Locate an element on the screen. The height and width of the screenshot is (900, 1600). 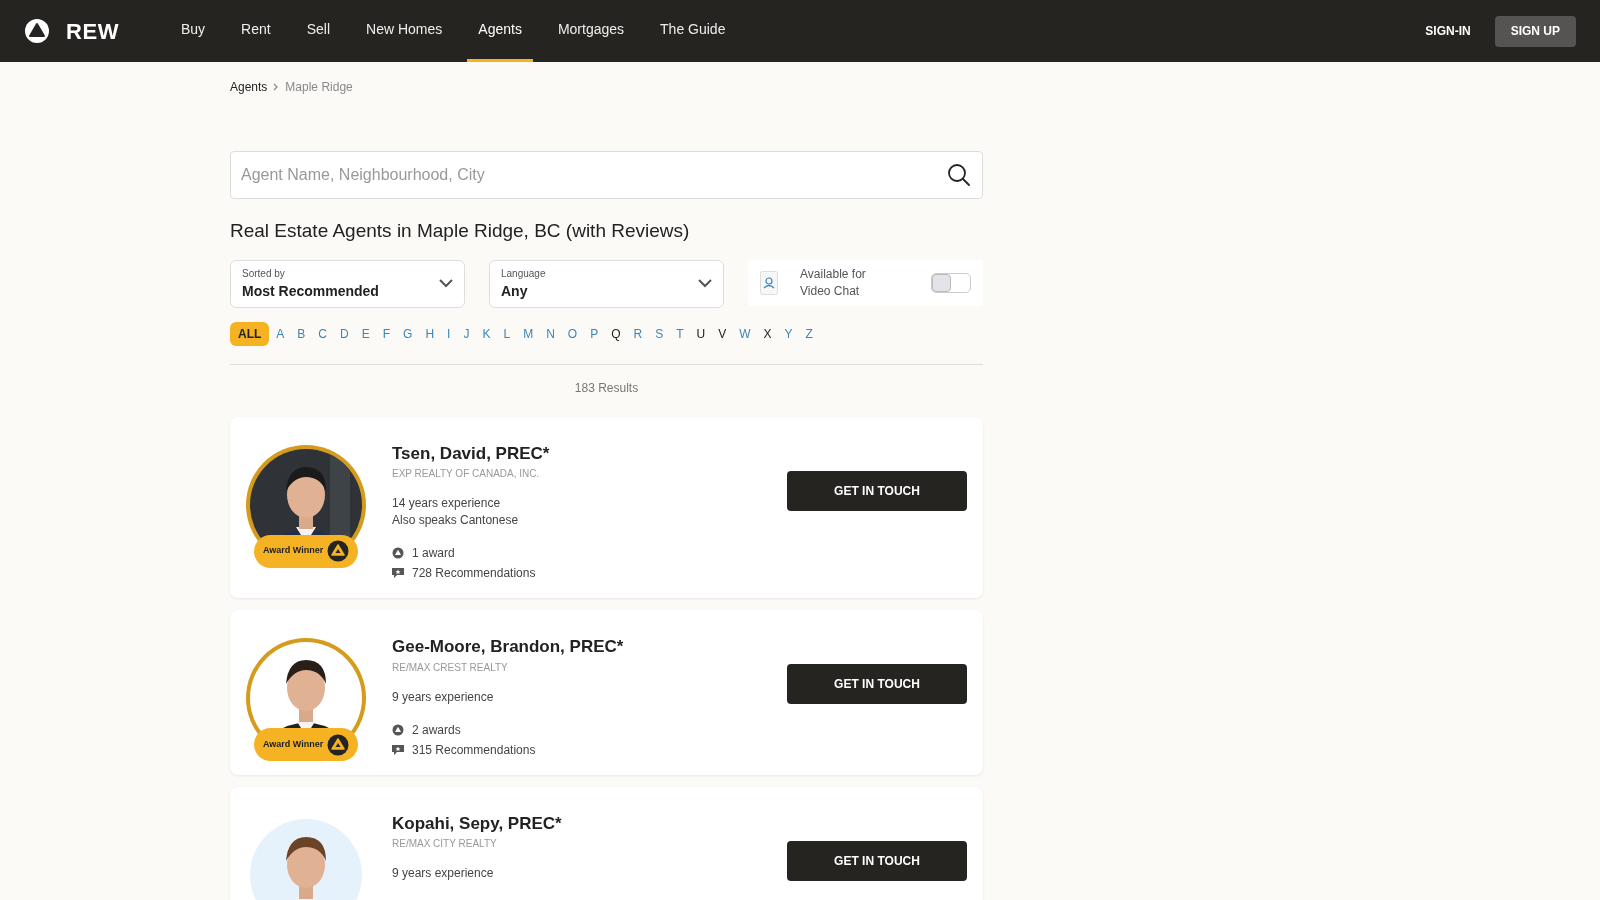
brokerage-name: RE/MAX CREST REALTY is located at coordinates (450, 667).